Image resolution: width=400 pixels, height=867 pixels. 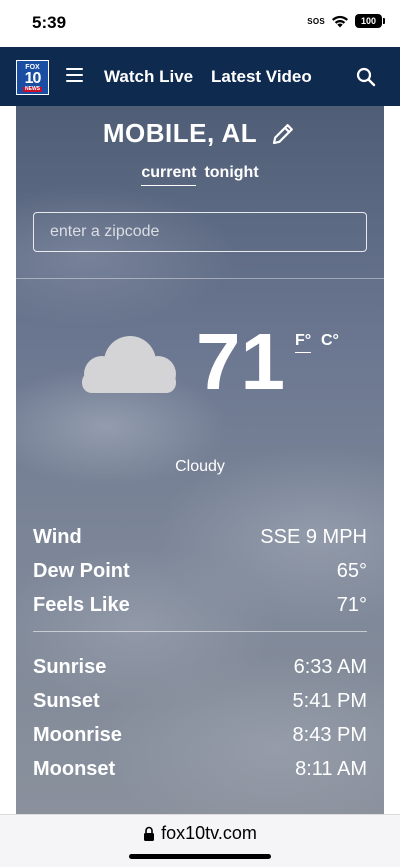 I want to click on browser-address-bar: fox10tv.com, so click(x=200, y=840).